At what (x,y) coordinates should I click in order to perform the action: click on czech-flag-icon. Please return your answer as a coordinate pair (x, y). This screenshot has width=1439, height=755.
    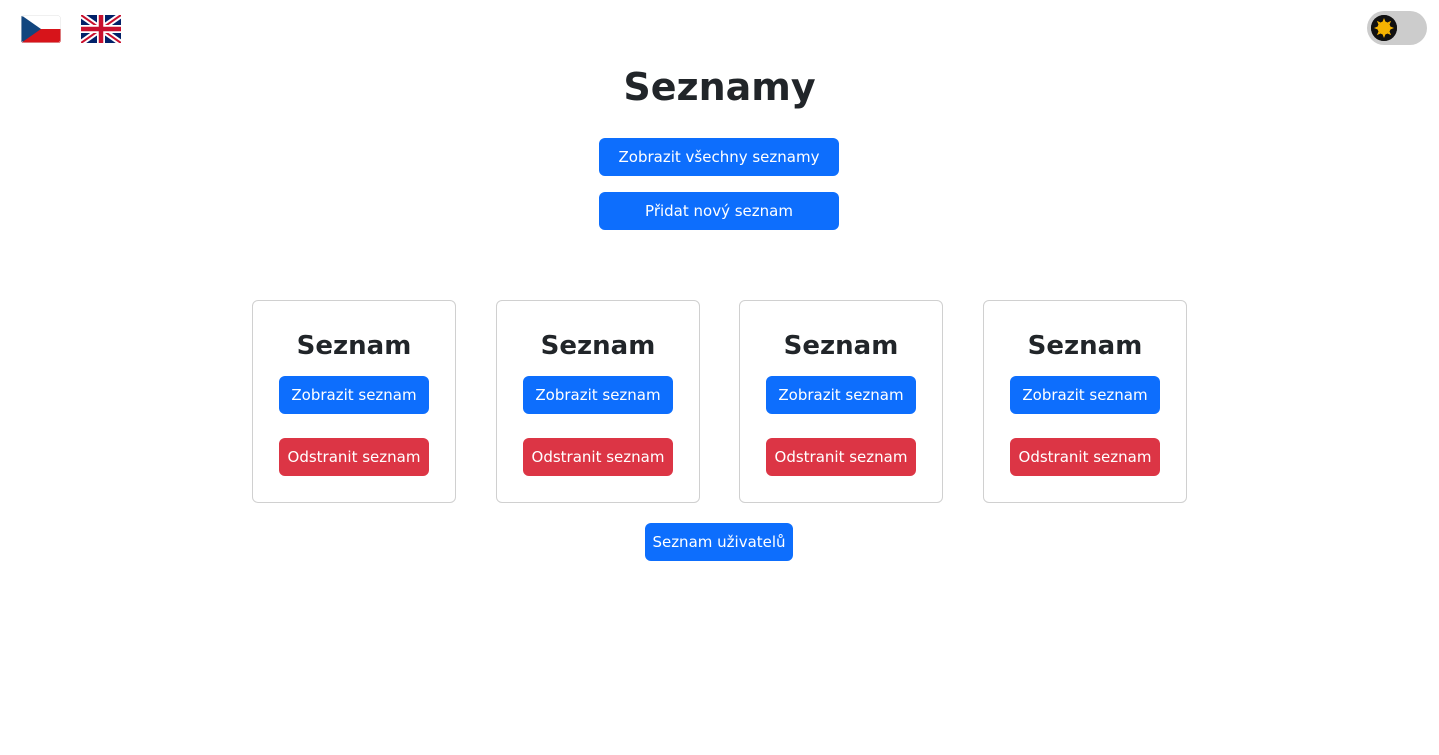
    Looking at the image, I should click on (41, 29).